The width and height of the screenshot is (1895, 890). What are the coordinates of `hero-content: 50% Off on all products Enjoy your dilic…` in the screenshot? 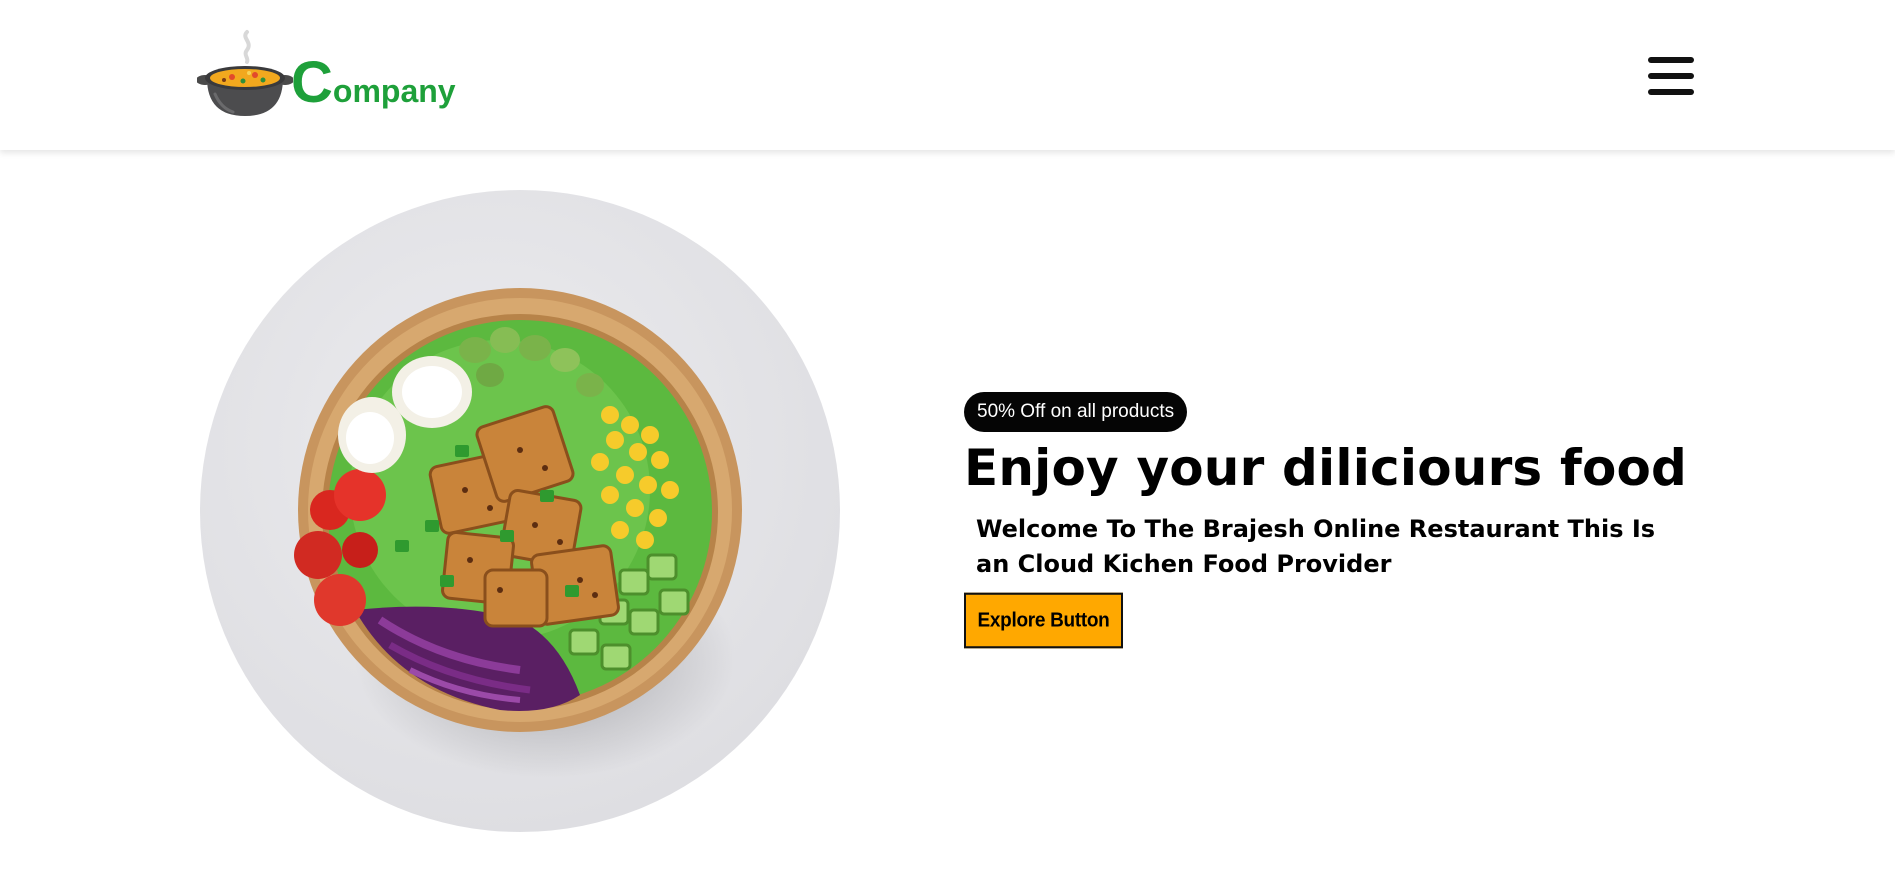 It's located at (1326, 520).